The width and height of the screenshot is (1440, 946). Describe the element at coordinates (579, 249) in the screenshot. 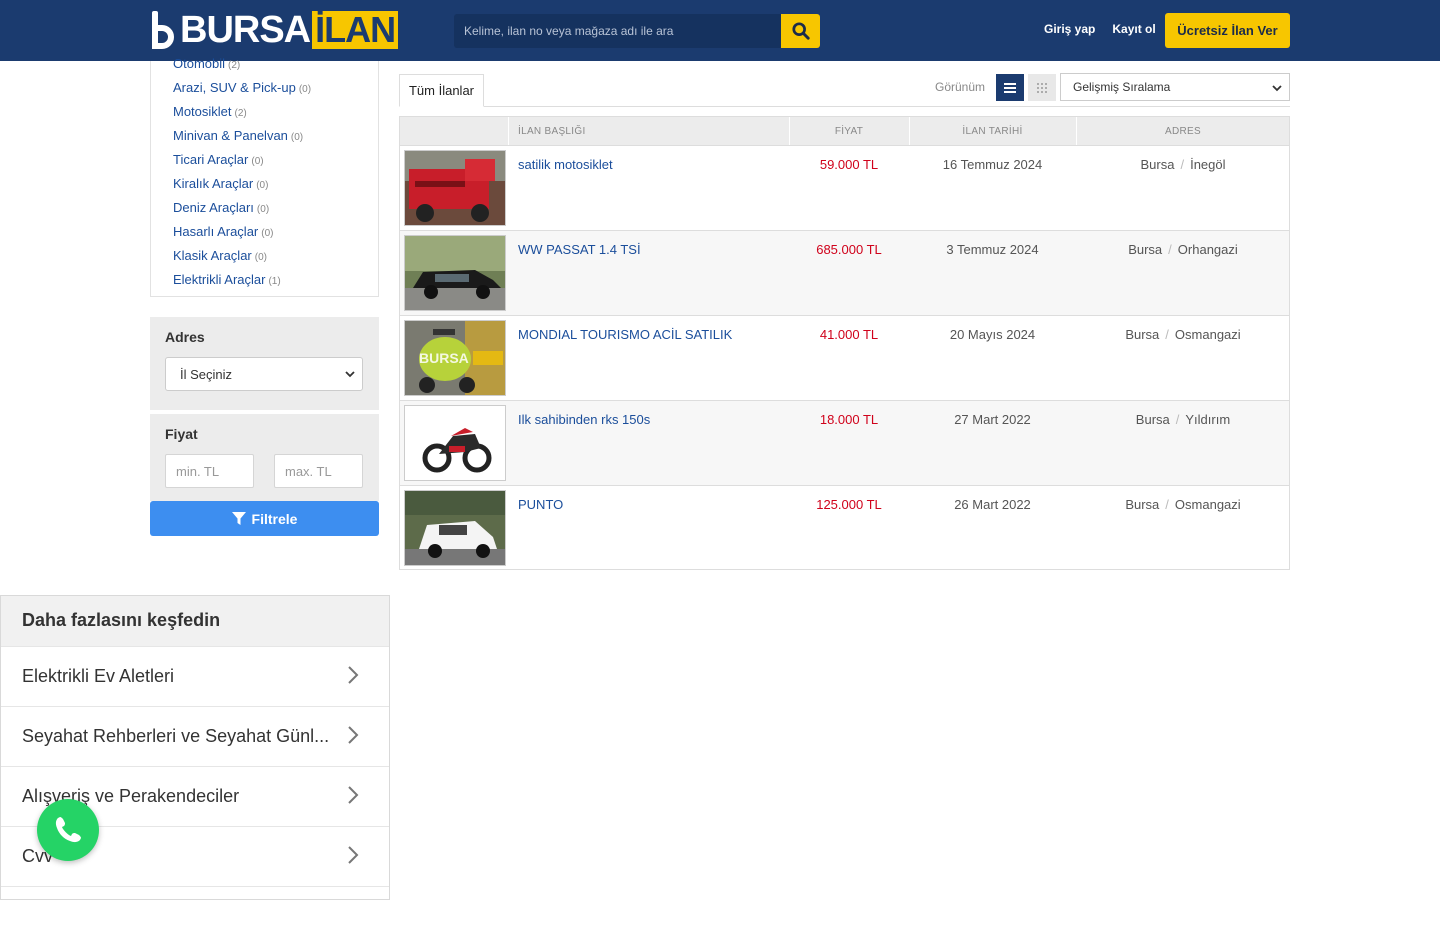

I see `listing-title-link: WW PASSAT 1.4 TSİ` at that location.